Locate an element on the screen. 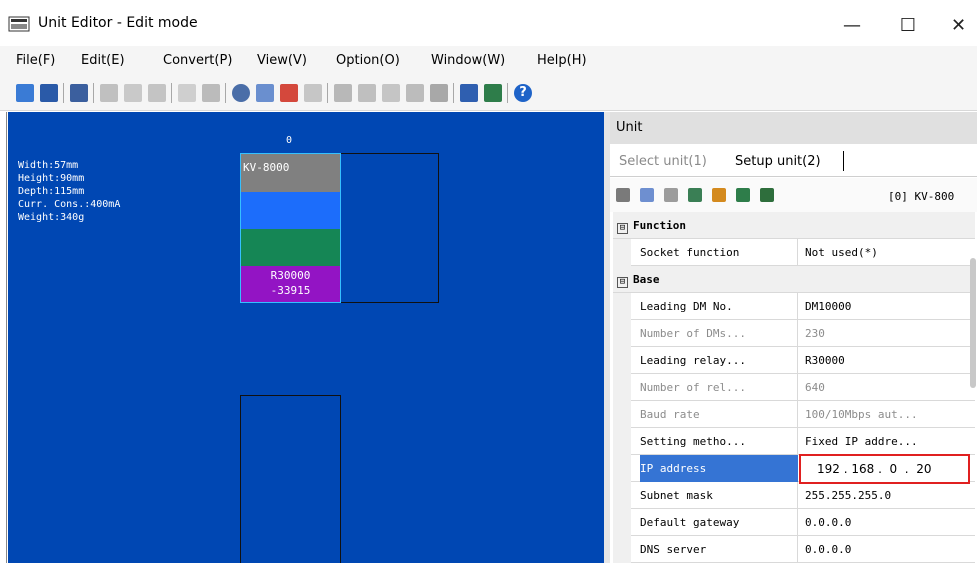 The image size is (977, 563). module-band-green is located at coordinates (290, 247).